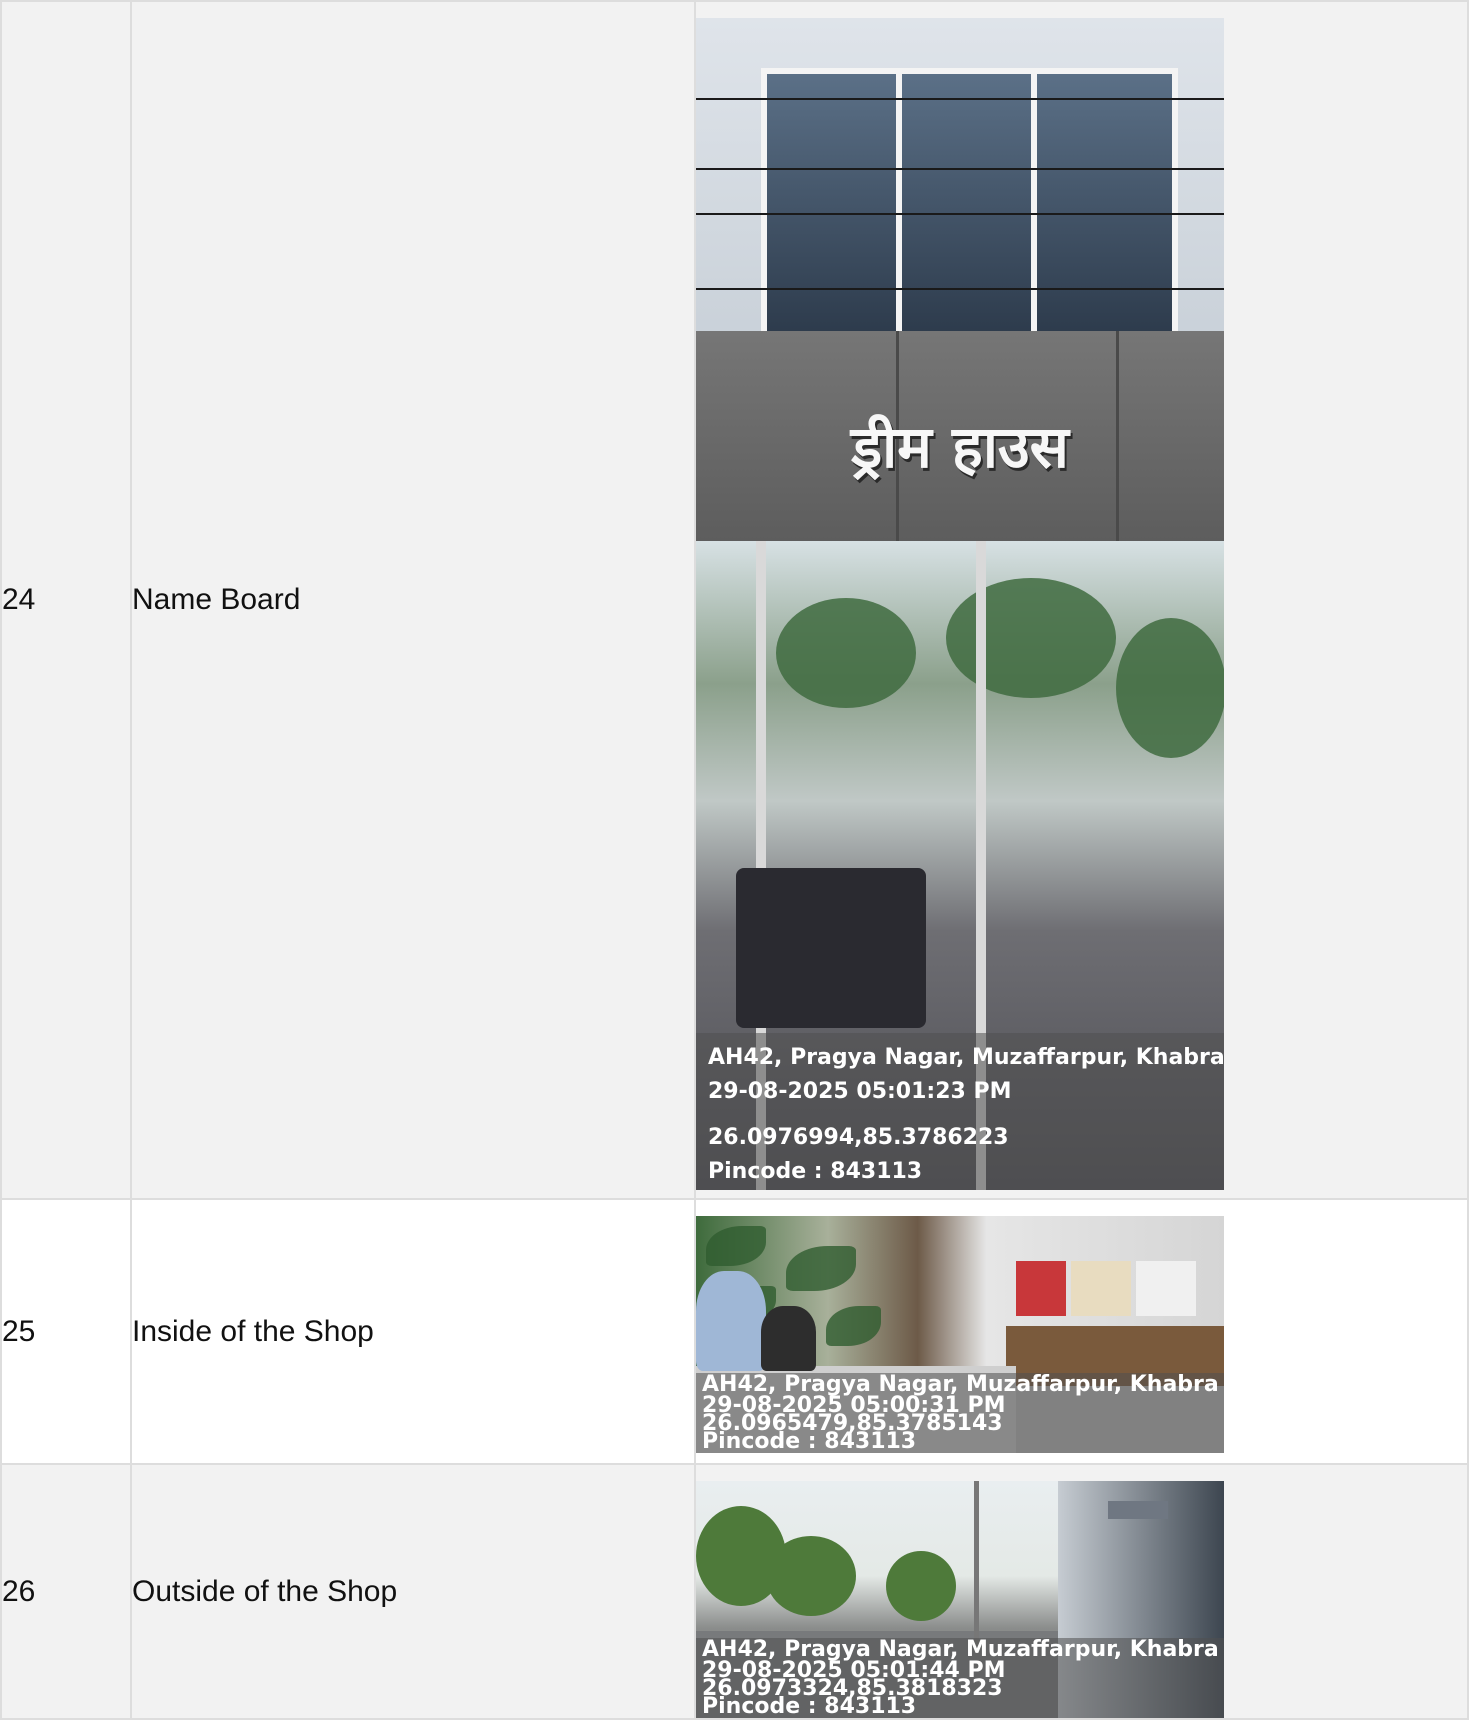  Describe the element at coordinates (815, 1171) in the screenshot. I see `geotag-pincode: Pincode : 843113` at that location.